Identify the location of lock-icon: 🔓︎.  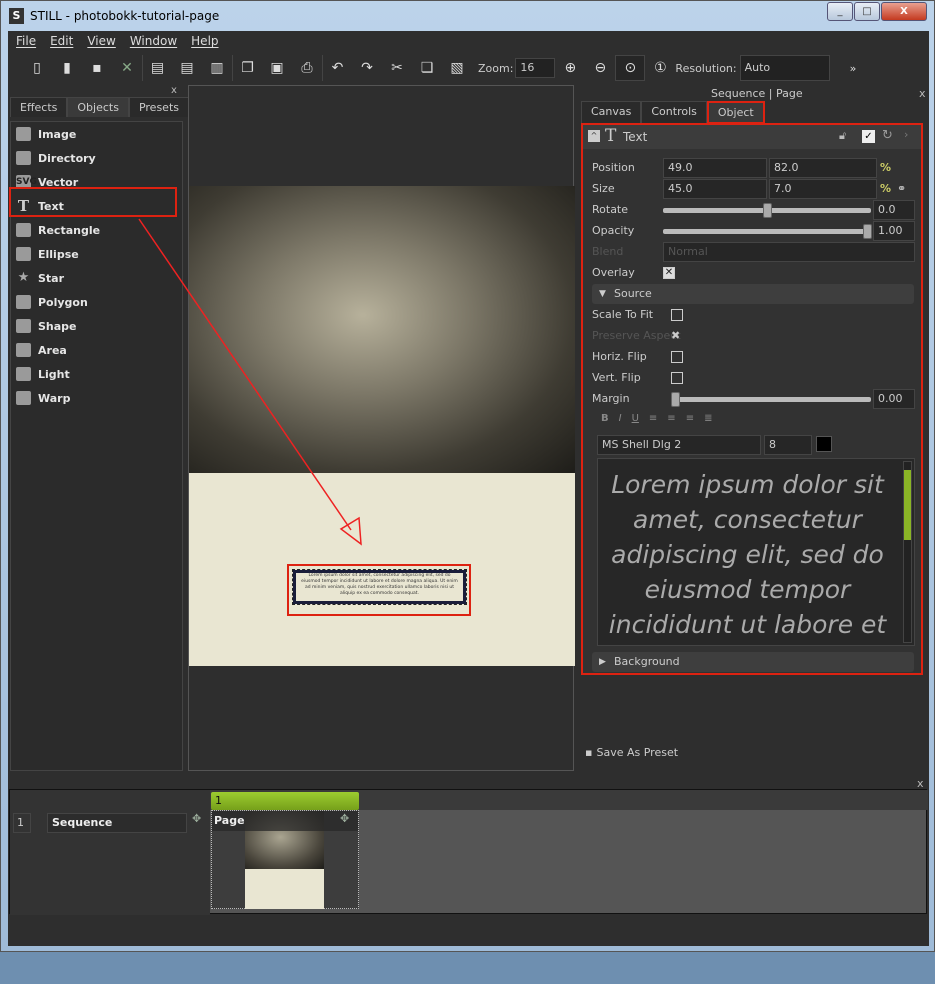
(842, 136).